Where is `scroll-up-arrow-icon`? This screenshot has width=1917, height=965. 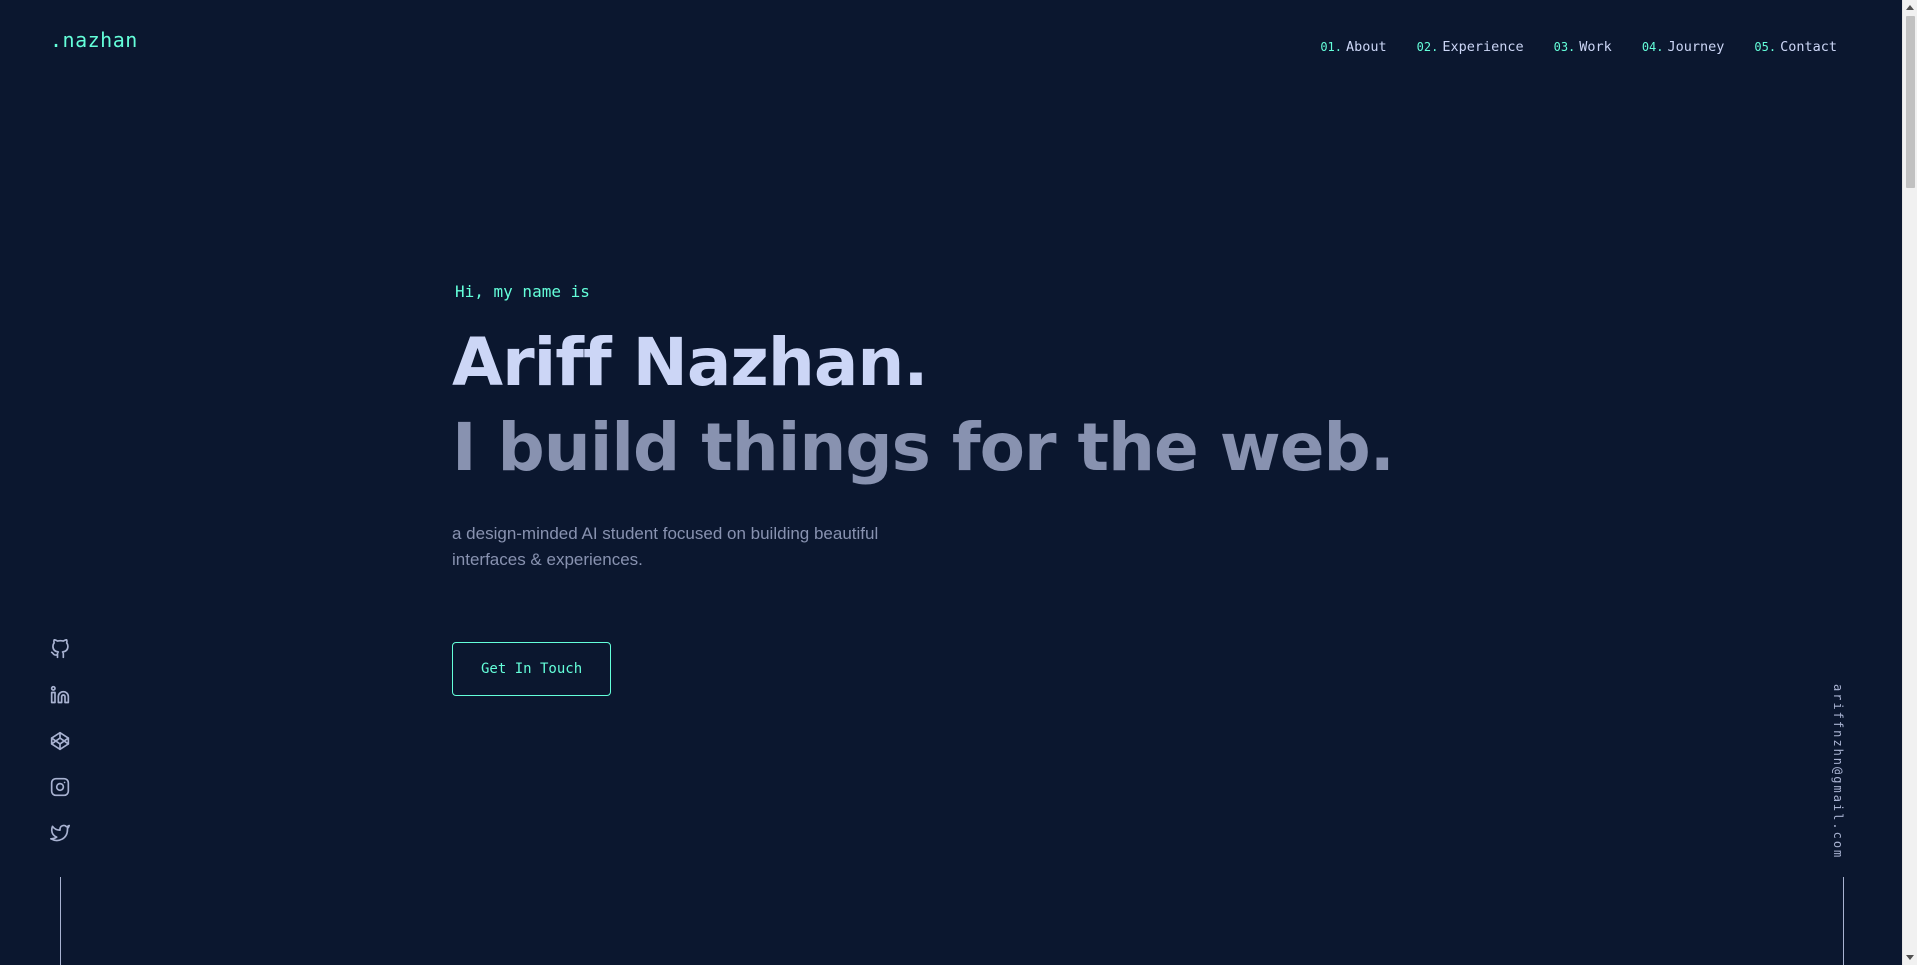 scroll-up-arrow-icon is located at coordinates (1910, 7).